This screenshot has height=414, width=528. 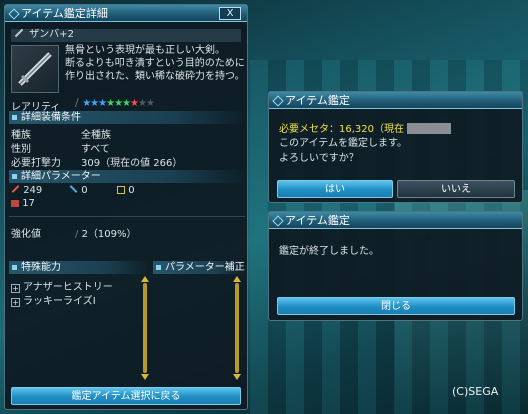 I want to click on param-strike: 249, so click(x=26, y=190).